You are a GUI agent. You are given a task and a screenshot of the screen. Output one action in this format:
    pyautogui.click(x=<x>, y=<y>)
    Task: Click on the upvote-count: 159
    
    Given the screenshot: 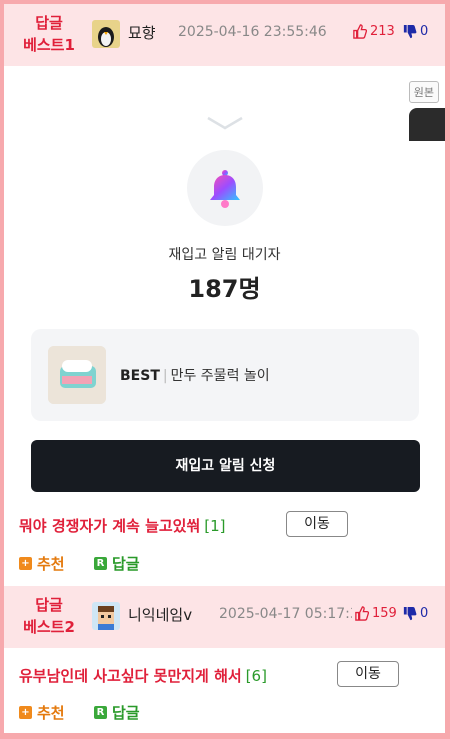 What is the action you would take?
    pyautogui.click(x=384, y=613)
    